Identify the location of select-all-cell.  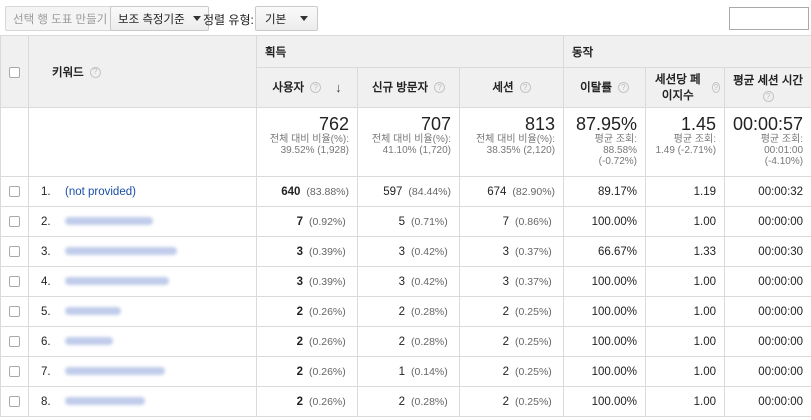
(14, 71).